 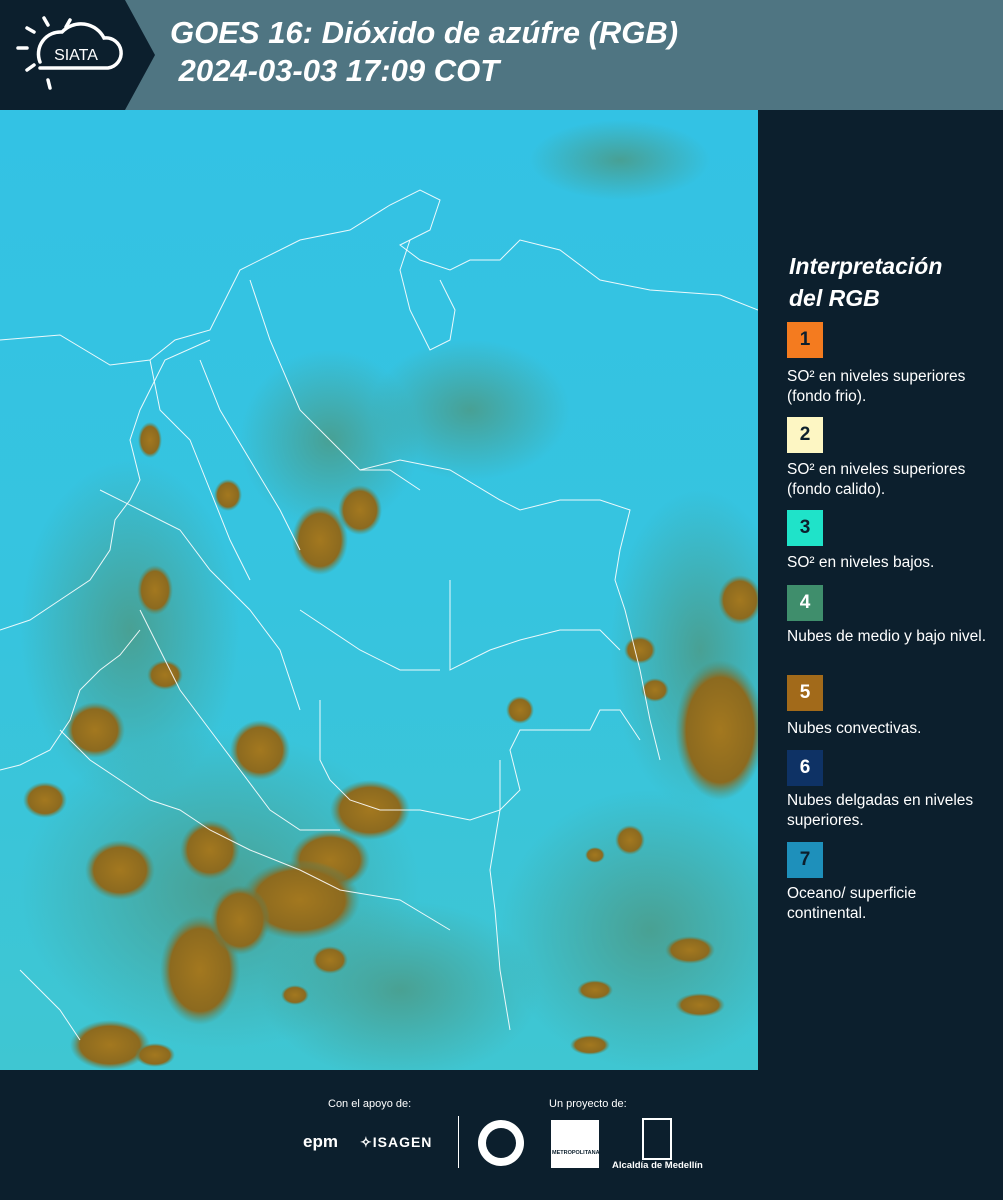 What do you see at coordinates (880, 810) in the screenshot?
I see `legend-label-6: Nubes delgadas en niveles superiores.` at bounding box center [880, 810].